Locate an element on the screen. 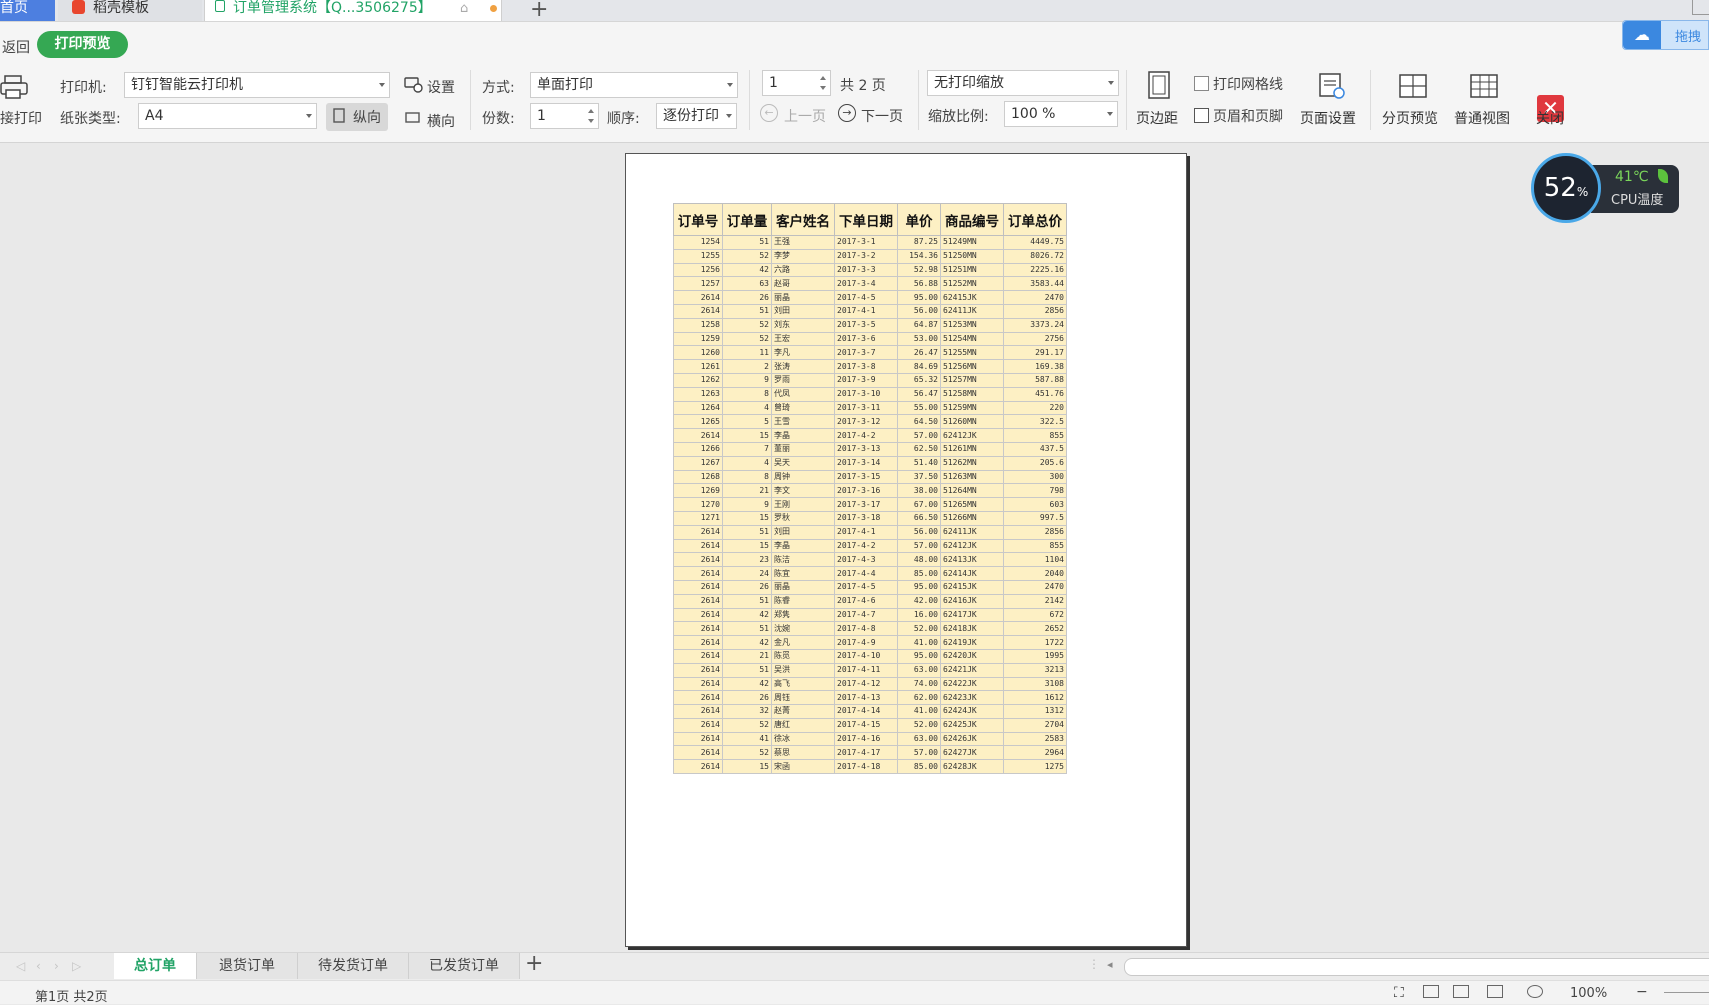 The width and height of the screenshot is (1709, 1005). table-cell: 刘田 is located at coordinates (803, 532).